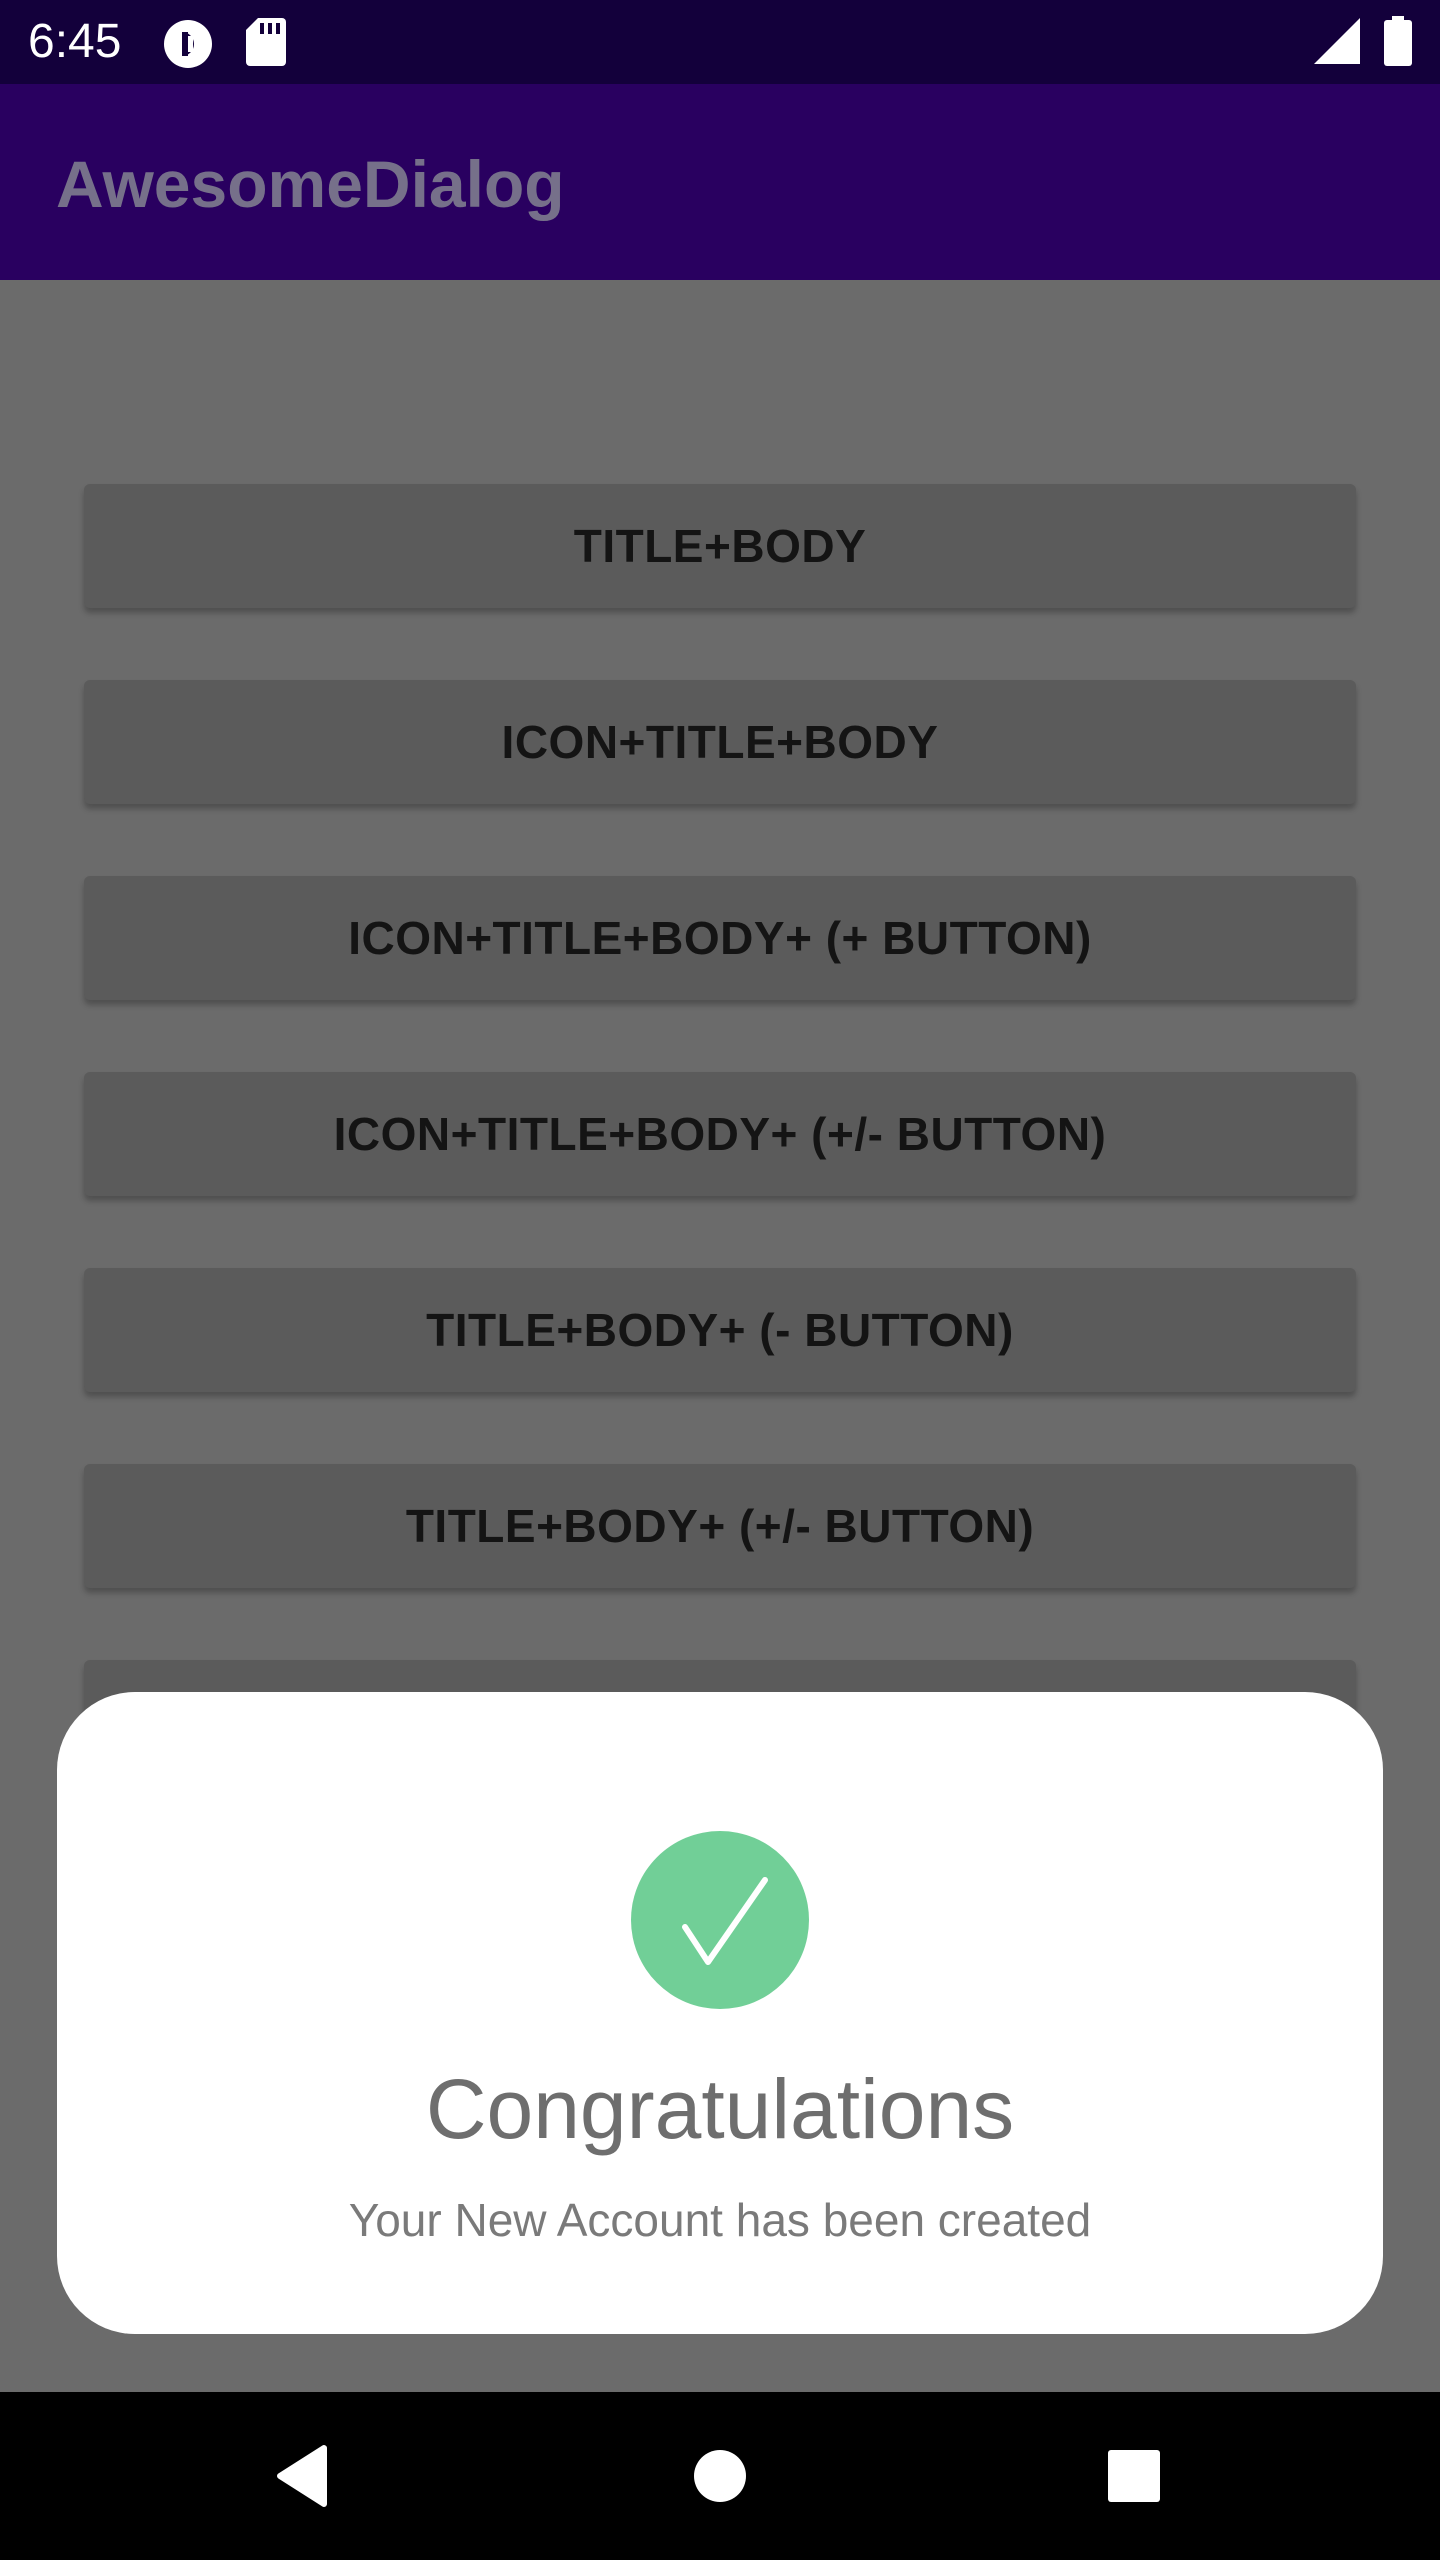 The height and width of the screenshot is (2560, 1440). I want to click on dialog-body: Your New Account has been created, so click(720, 2220).